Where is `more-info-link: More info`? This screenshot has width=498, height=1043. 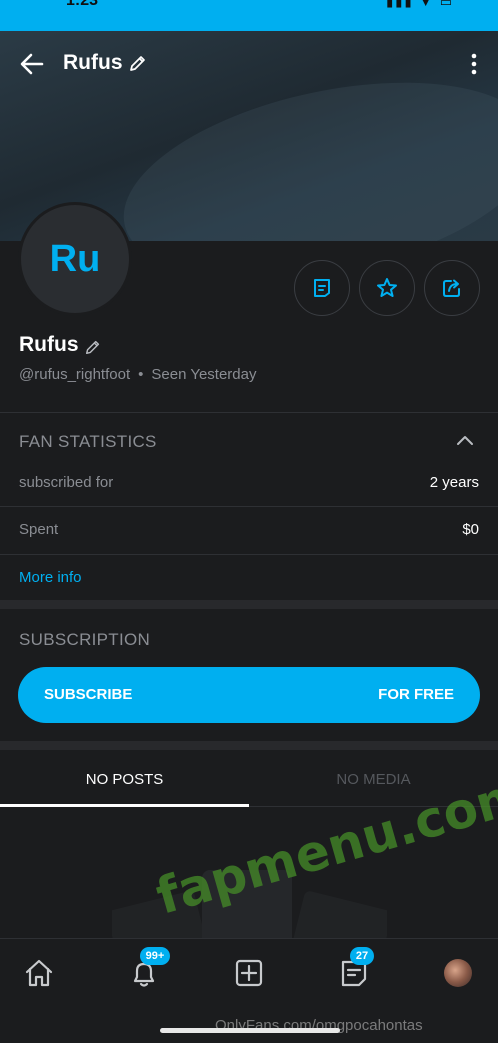
more-info-link: More info is located at coordinates (50, 577).